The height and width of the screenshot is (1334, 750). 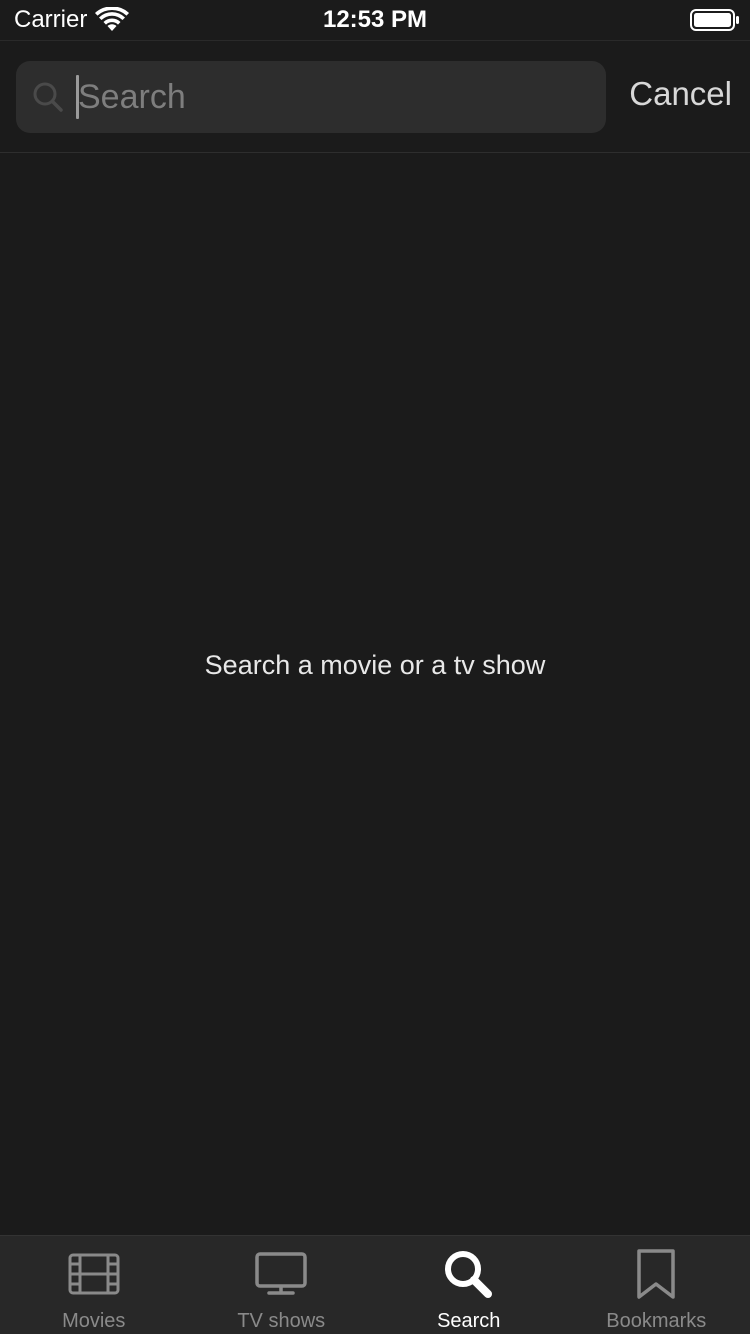 What do you see at coordinates (656, 1274) in the screenshot?
I see `bookmark-icon` at bounding box center [656, 1274].